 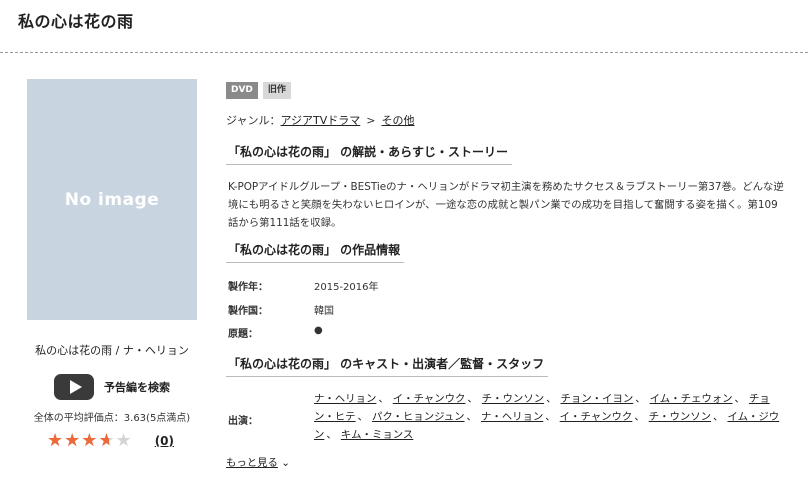 What do you see at coordinates (112, 199) in the screenshot?
I see `no-image-placeholder: No image` at bounding box center [112, 199].